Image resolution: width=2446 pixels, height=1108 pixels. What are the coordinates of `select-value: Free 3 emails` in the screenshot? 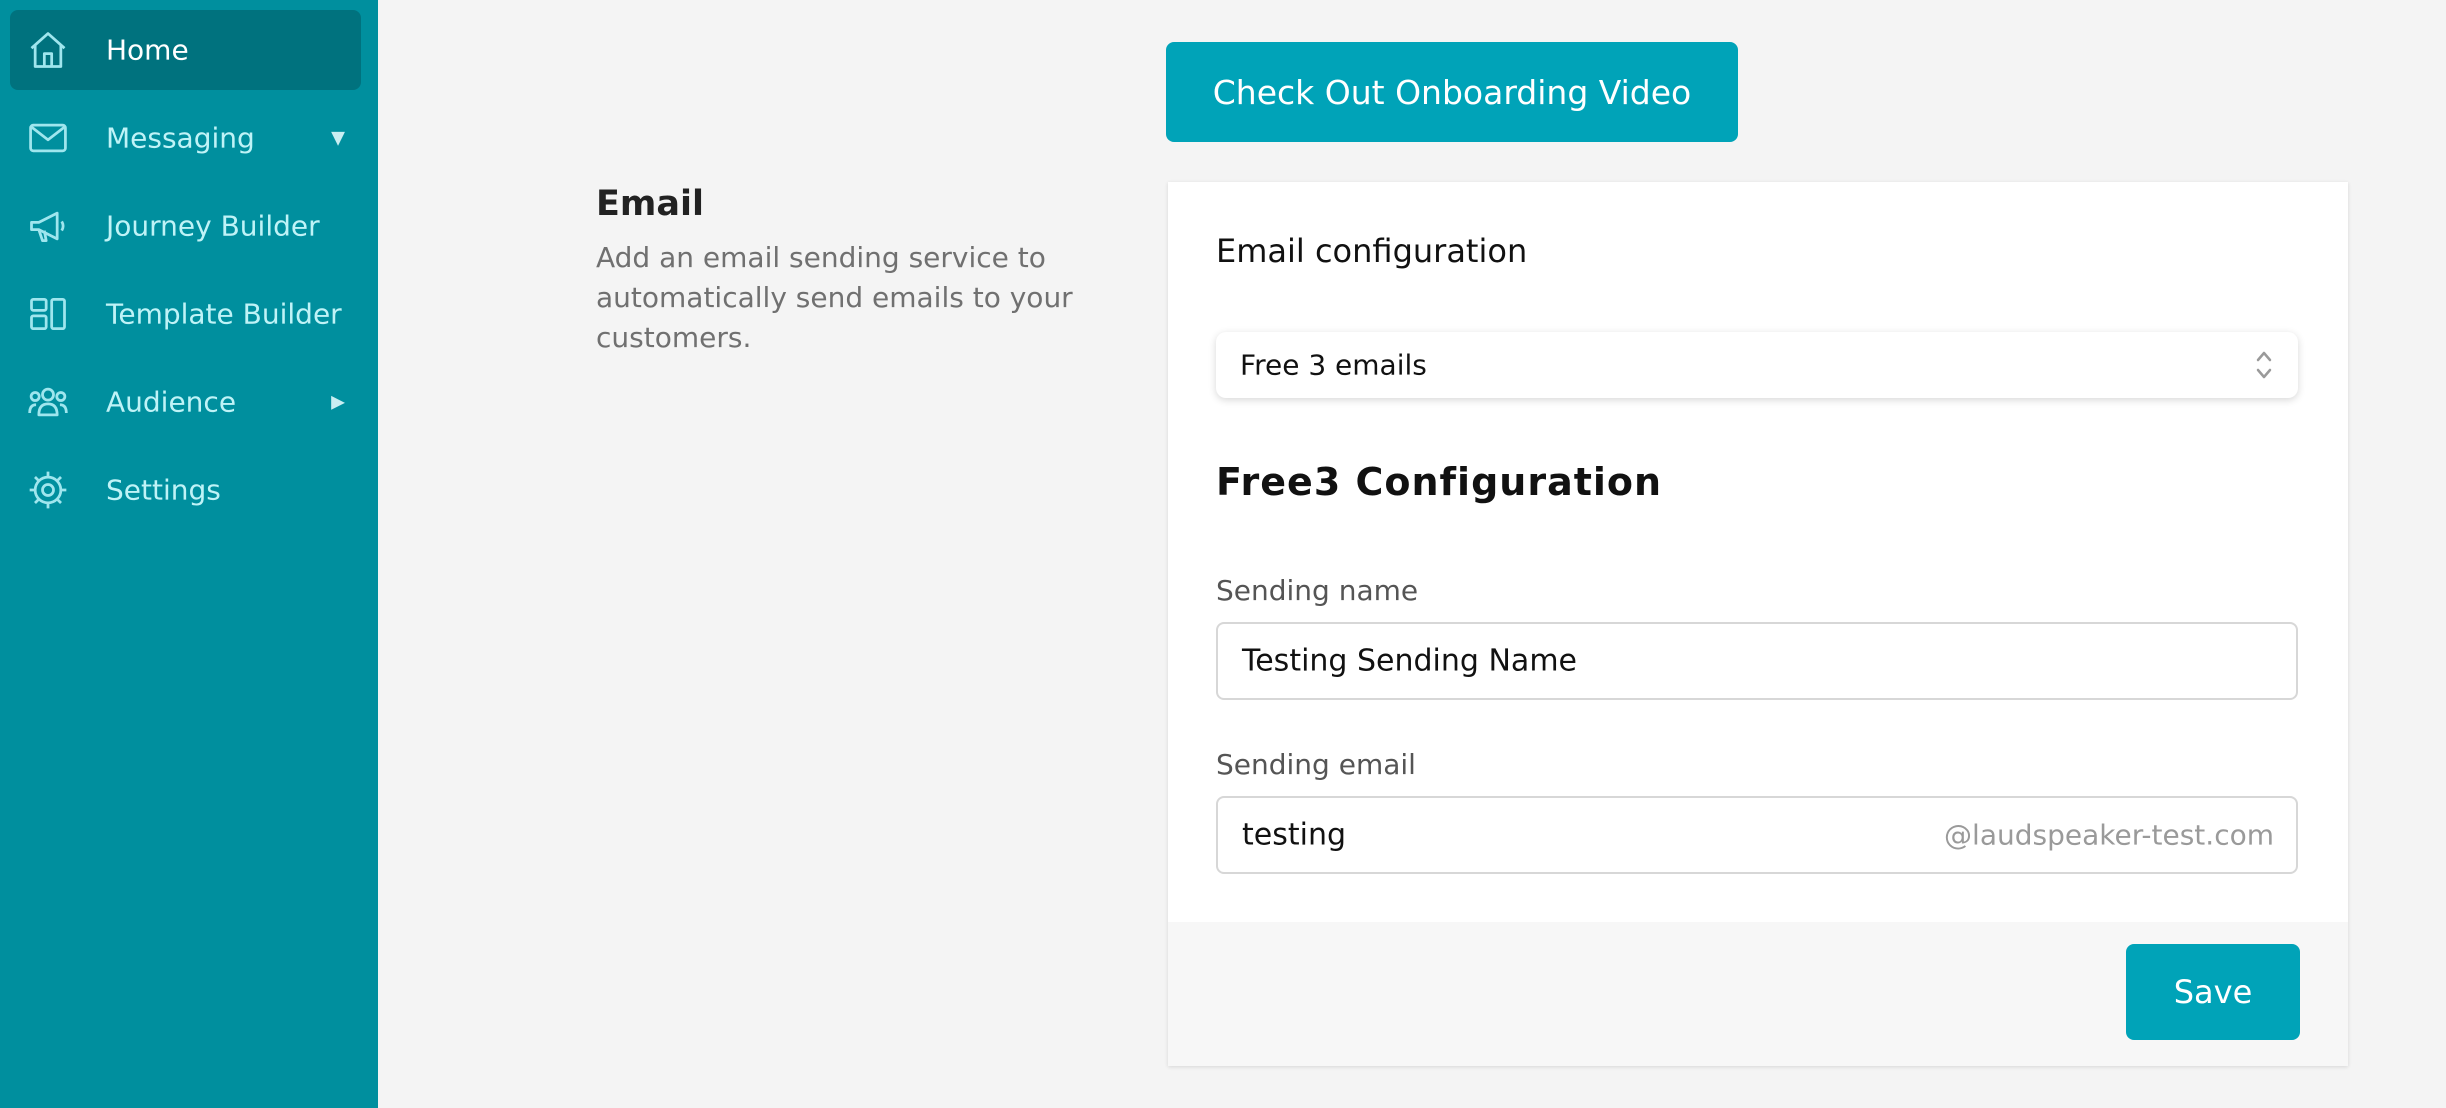 It's located at (1333, 365).